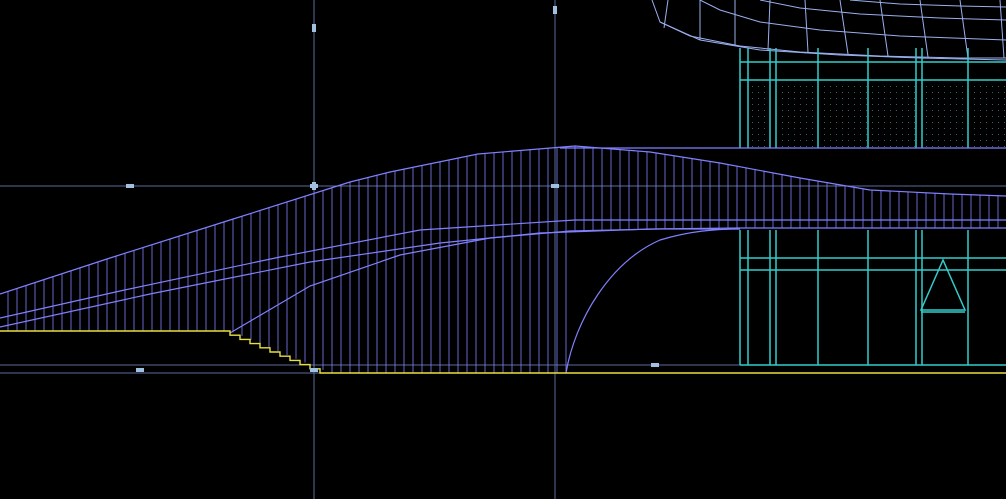 Image resolution: width=1006 pixels, height=499 pixels. Describe the element at coordinates (653, 301) in the screenshot. I see `canopy-arch-outline` at that location.